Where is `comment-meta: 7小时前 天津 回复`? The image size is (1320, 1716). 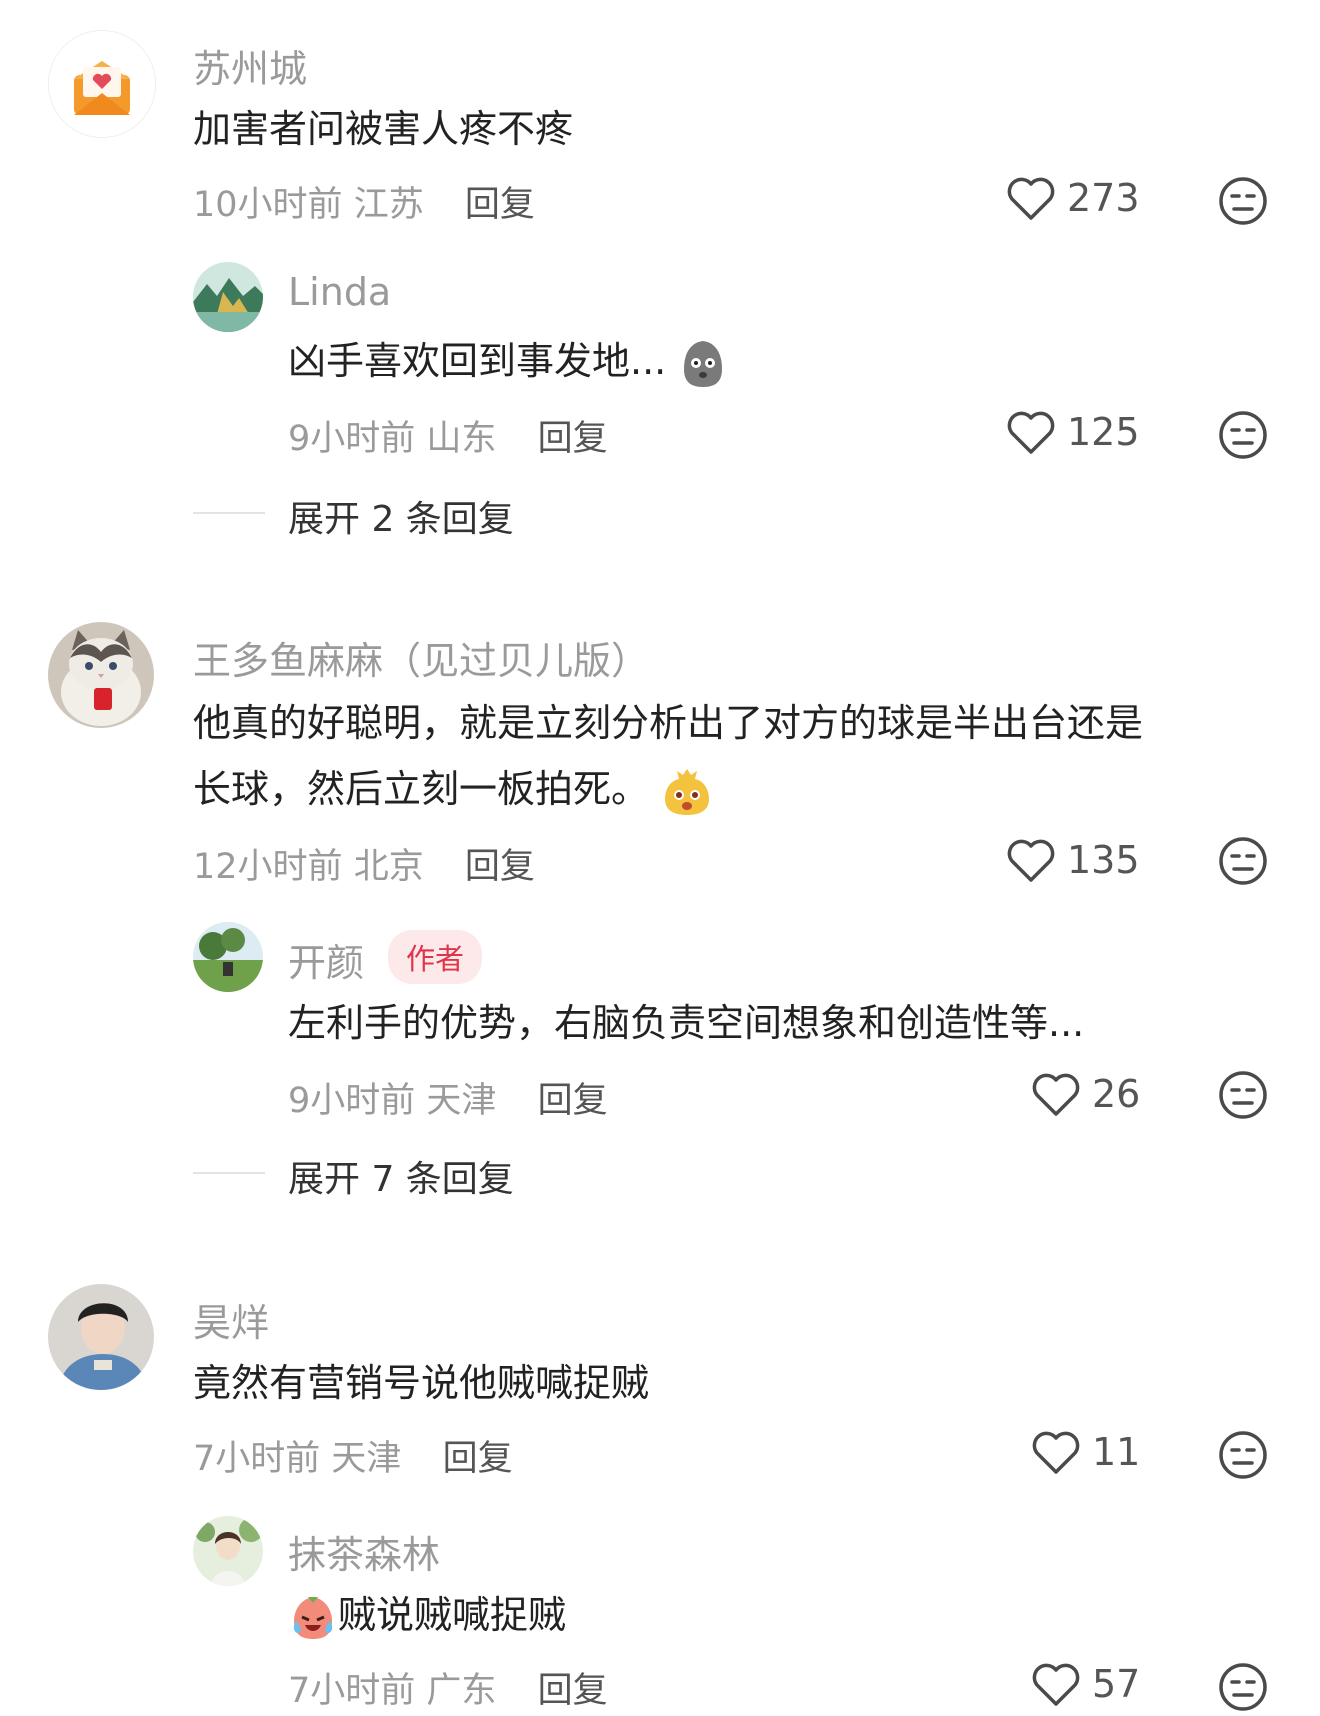
comment-meta: 7小时前 天津 回复 is located at coordinates (353, 1455).